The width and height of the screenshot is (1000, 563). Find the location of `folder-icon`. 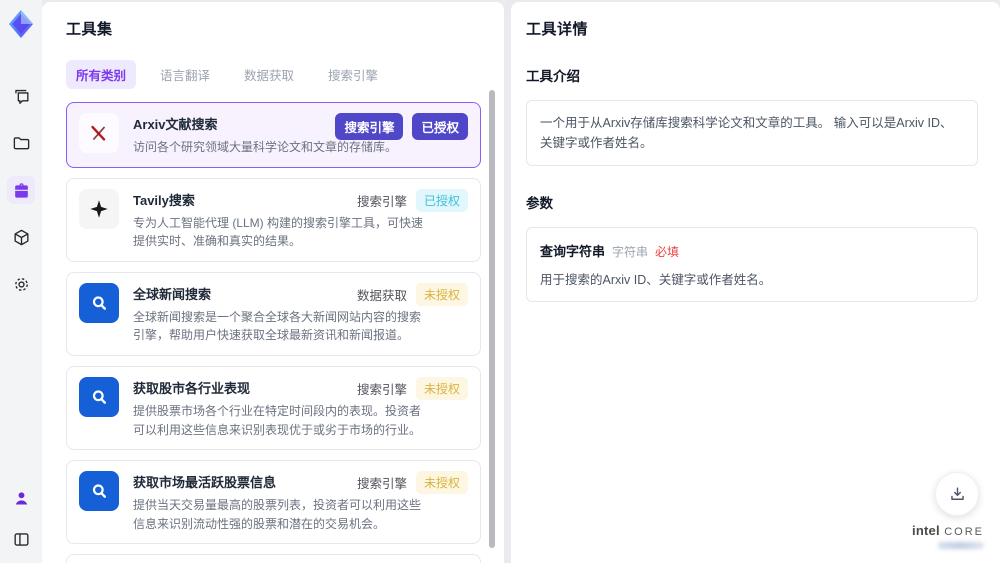

folder-icon is located at coordinates (21, 143).